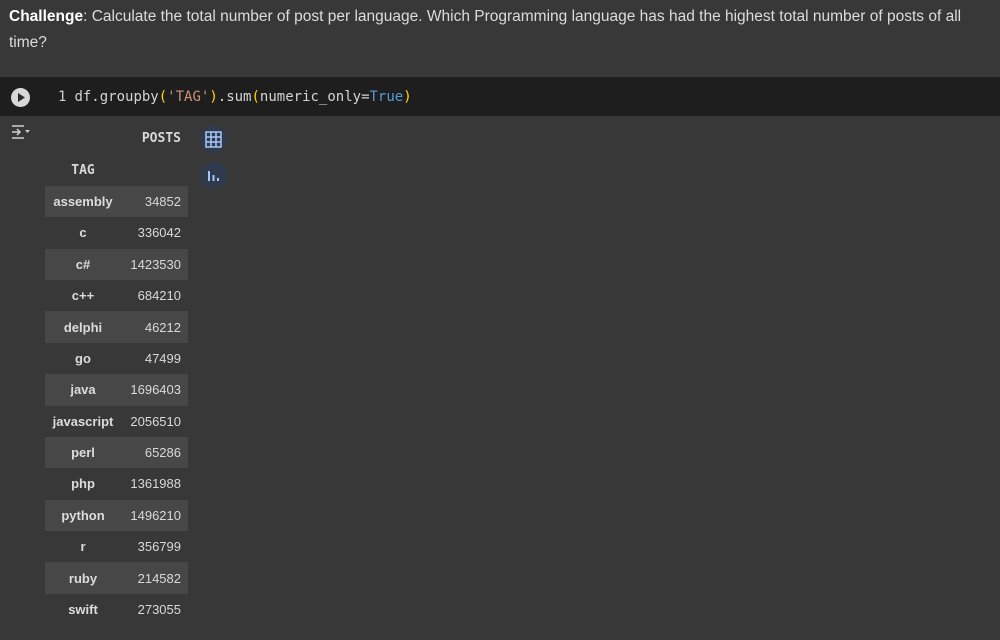 The image size is (1000, 640). I want to click on run-cell-button, so click(20, 97).